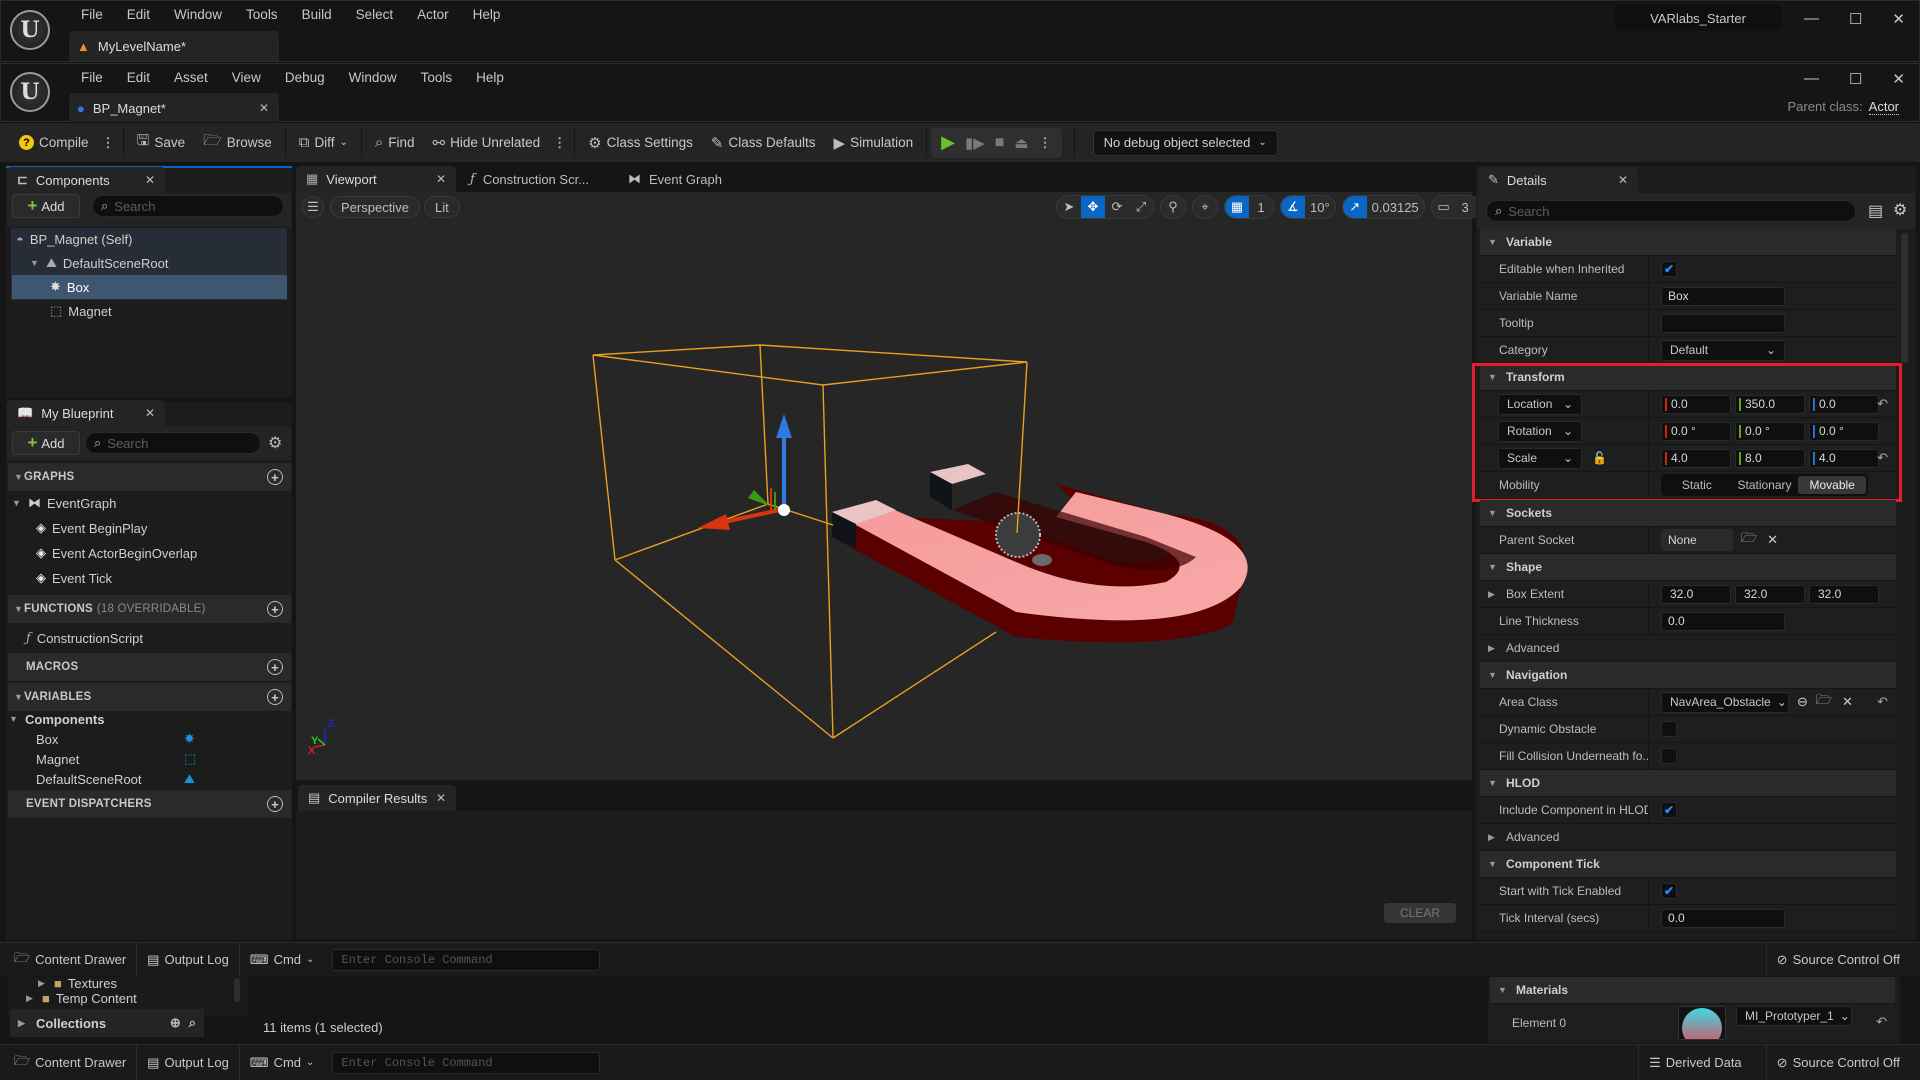 This screenshot has height=1080, width=1920. What do you see at coordinates (763, 143) in the screenshot?
I see `class-defaults-button: ✎ Class Defaults` at bounding box center [763, 143].